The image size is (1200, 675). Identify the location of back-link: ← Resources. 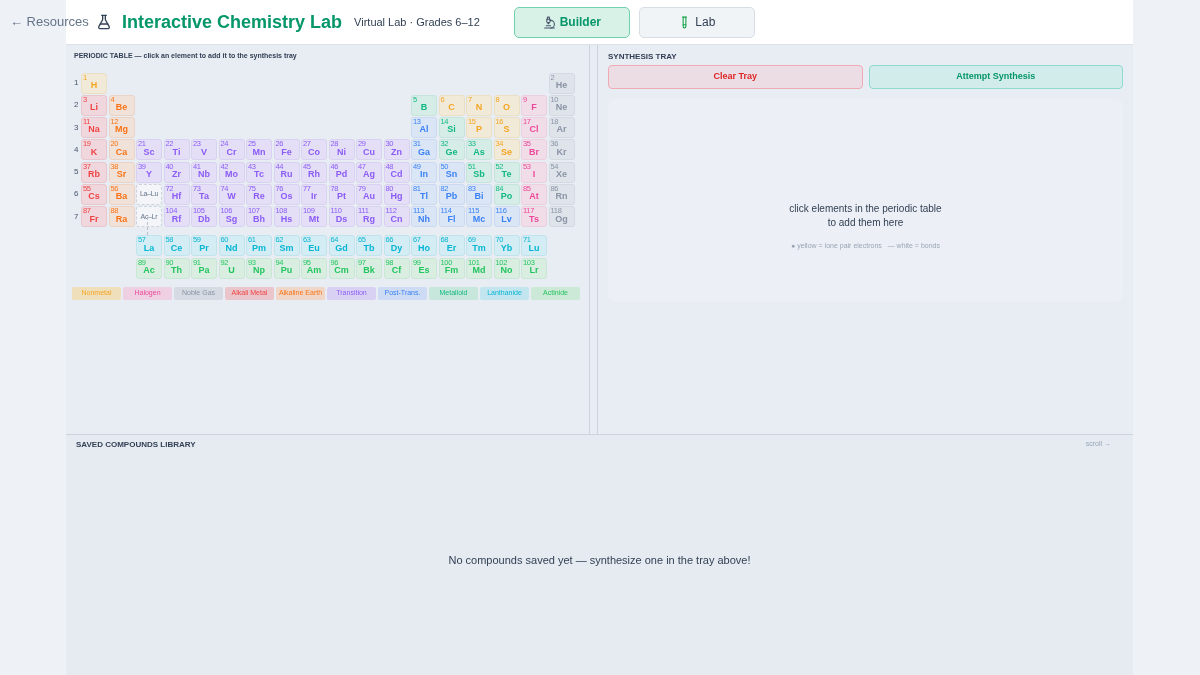
(49, 22).